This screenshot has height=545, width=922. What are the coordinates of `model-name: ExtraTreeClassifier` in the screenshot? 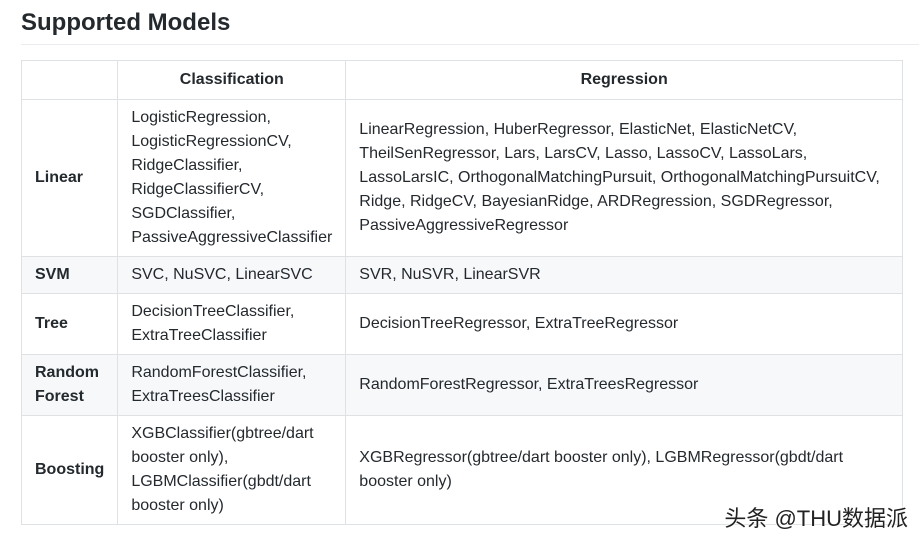 It's located at (199, 335).